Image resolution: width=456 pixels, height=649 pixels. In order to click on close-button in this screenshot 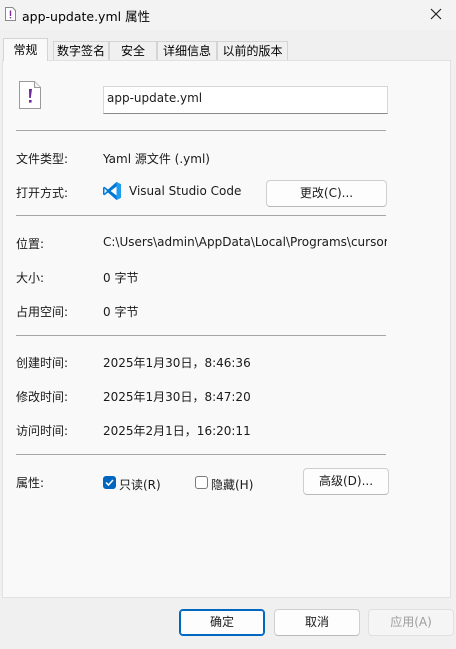, I will do `click(436, 15)`.